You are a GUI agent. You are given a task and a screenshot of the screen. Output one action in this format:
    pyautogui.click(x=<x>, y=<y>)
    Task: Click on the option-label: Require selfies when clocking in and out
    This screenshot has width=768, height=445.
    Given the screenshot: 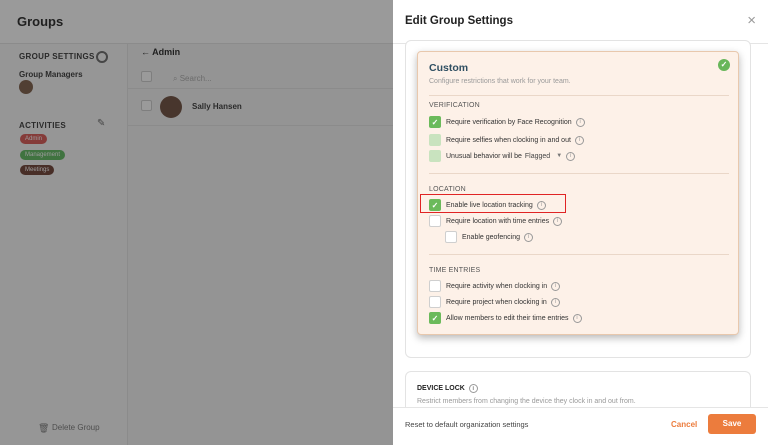 What is the action you would take?
    pyautogui.click(x=508, y=140)
    